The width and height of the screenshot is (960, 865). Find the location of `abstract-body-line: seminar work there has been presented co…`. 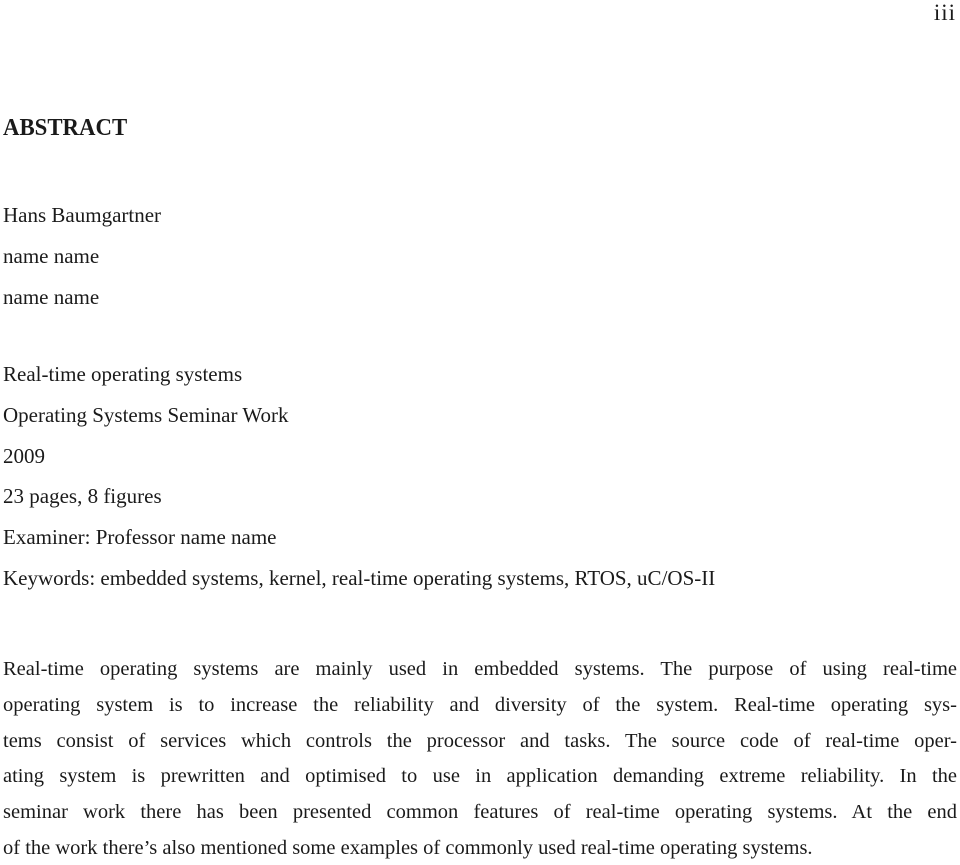

abstract-body-line: seminar work there has been presented co… is located at coordinates (480, 812).